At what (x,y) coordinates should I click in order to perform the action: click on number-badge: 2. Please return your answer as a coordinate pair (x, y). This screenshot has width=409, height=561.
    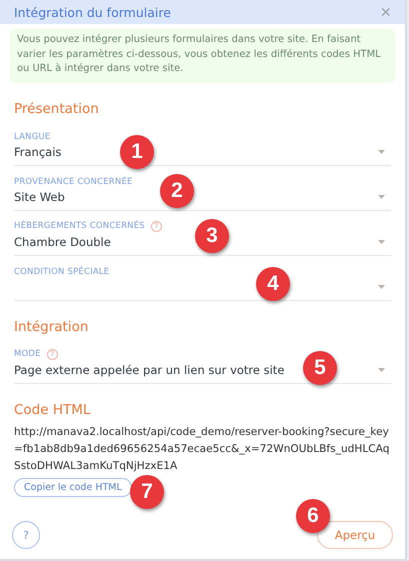
    Looking at the image, I should click on (177, 191).